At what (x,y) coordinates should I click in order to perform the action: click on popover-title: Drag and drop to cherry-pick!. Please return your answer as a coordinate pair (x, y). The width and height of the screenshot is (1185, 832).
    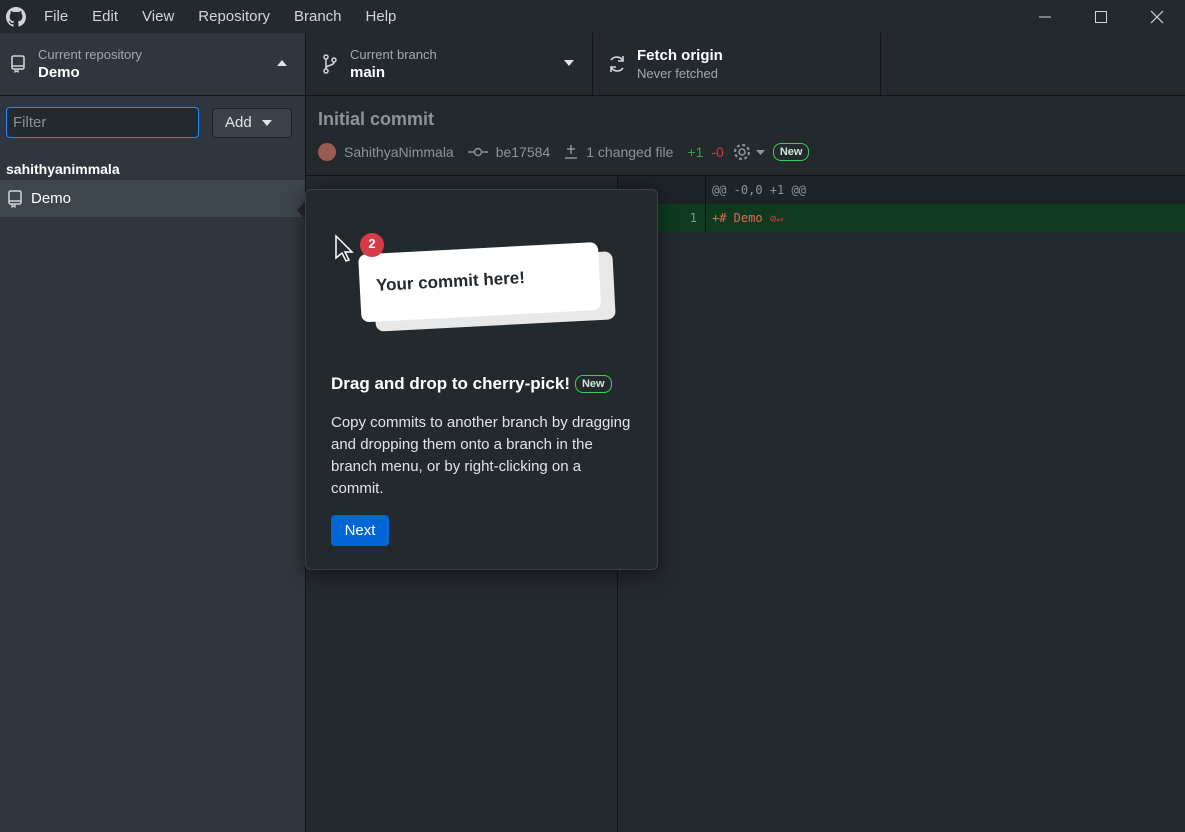
    Looking at the image, I should click on (450, 383).